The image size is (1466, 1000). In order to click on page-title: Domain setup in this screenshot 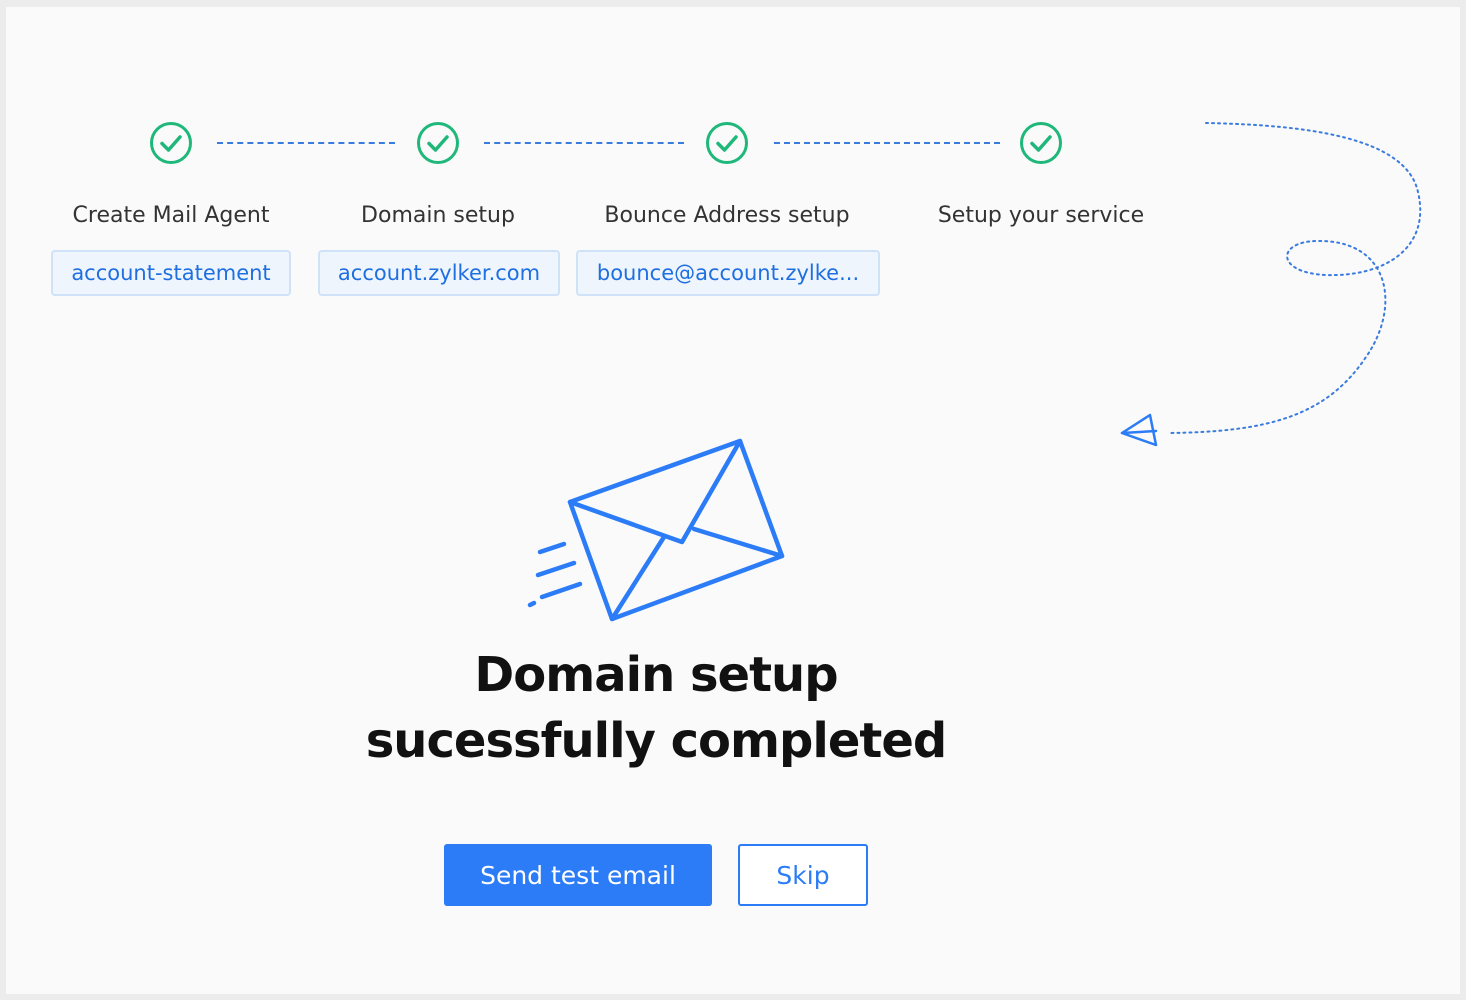, I will do `click(656, 675)`.